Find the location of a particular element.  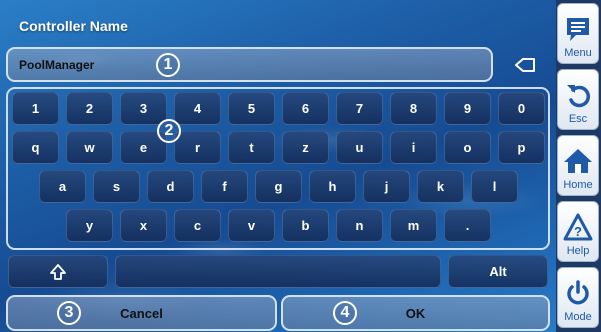

key-p: p is located at coordinates (521, 147).